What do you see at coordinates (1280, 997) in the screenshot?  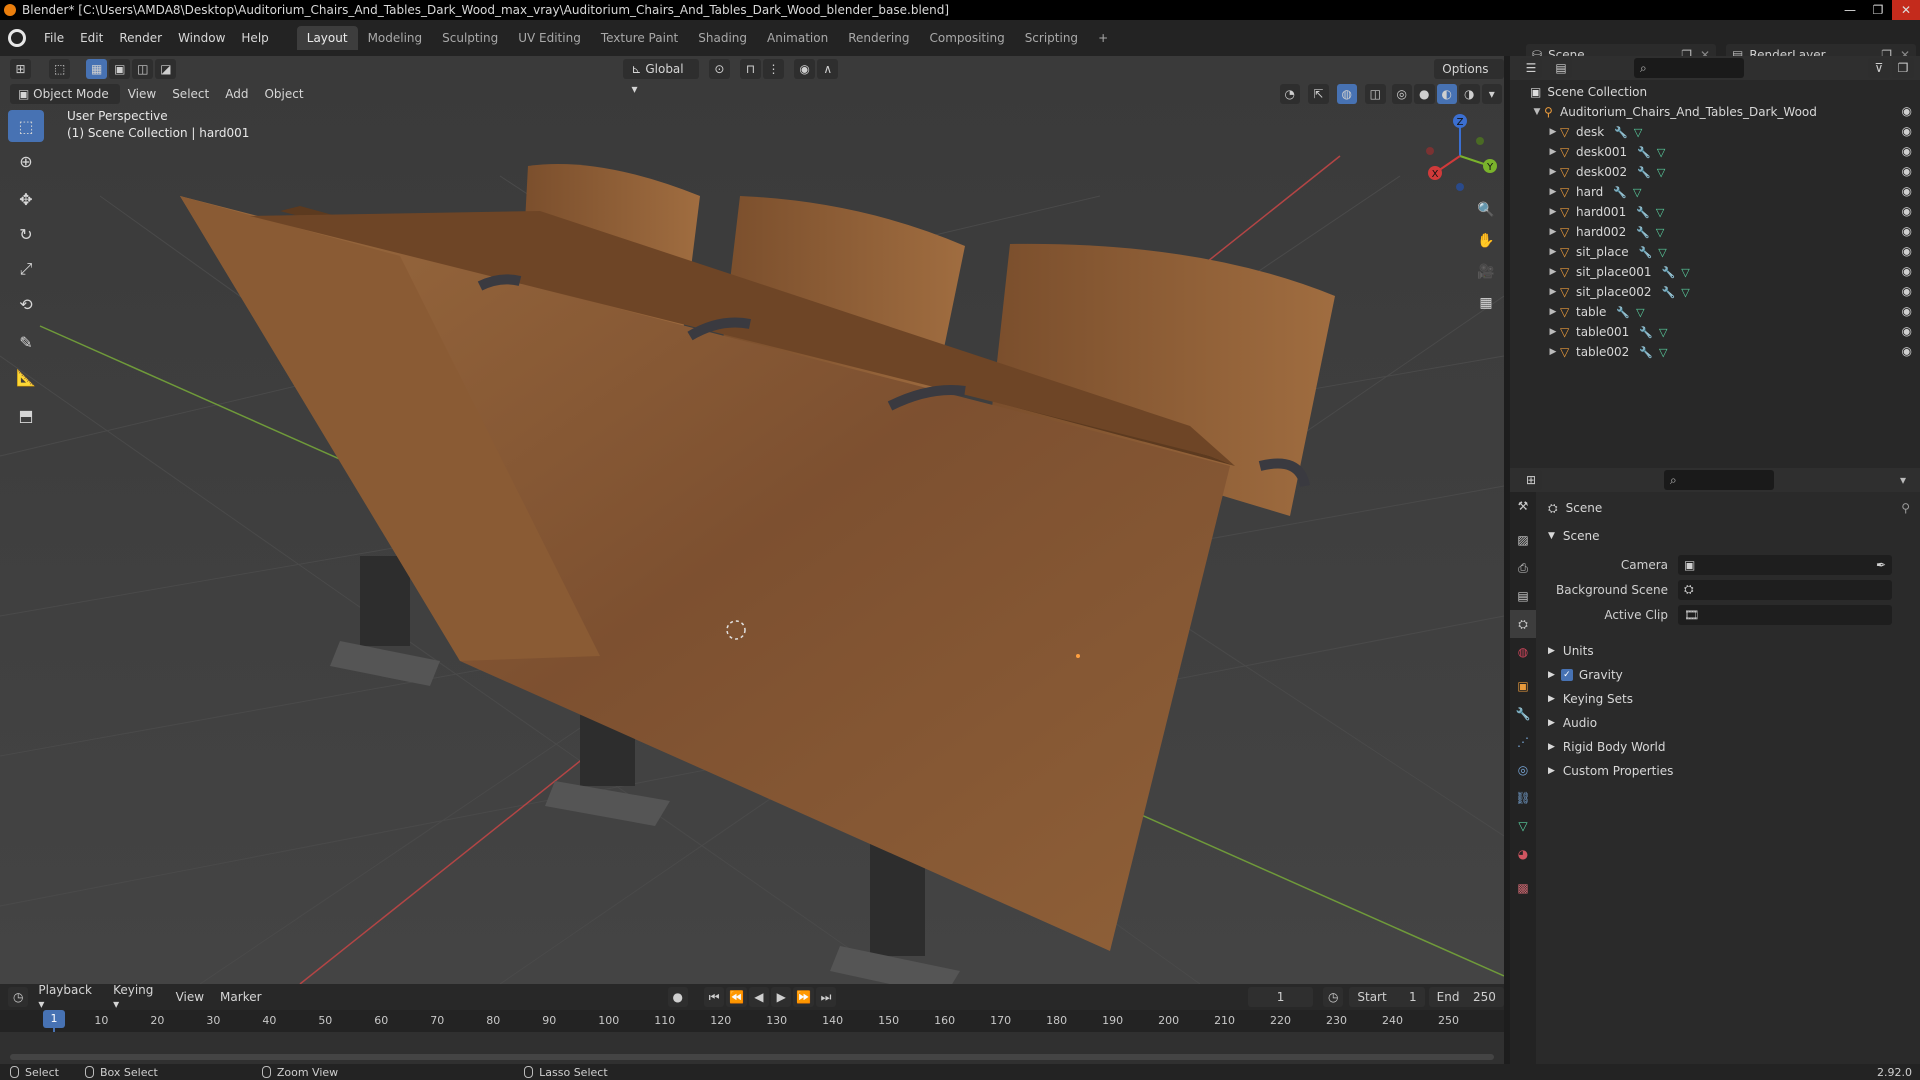 I see `current-frame-field: 1` at bounding box center [1280, 997].